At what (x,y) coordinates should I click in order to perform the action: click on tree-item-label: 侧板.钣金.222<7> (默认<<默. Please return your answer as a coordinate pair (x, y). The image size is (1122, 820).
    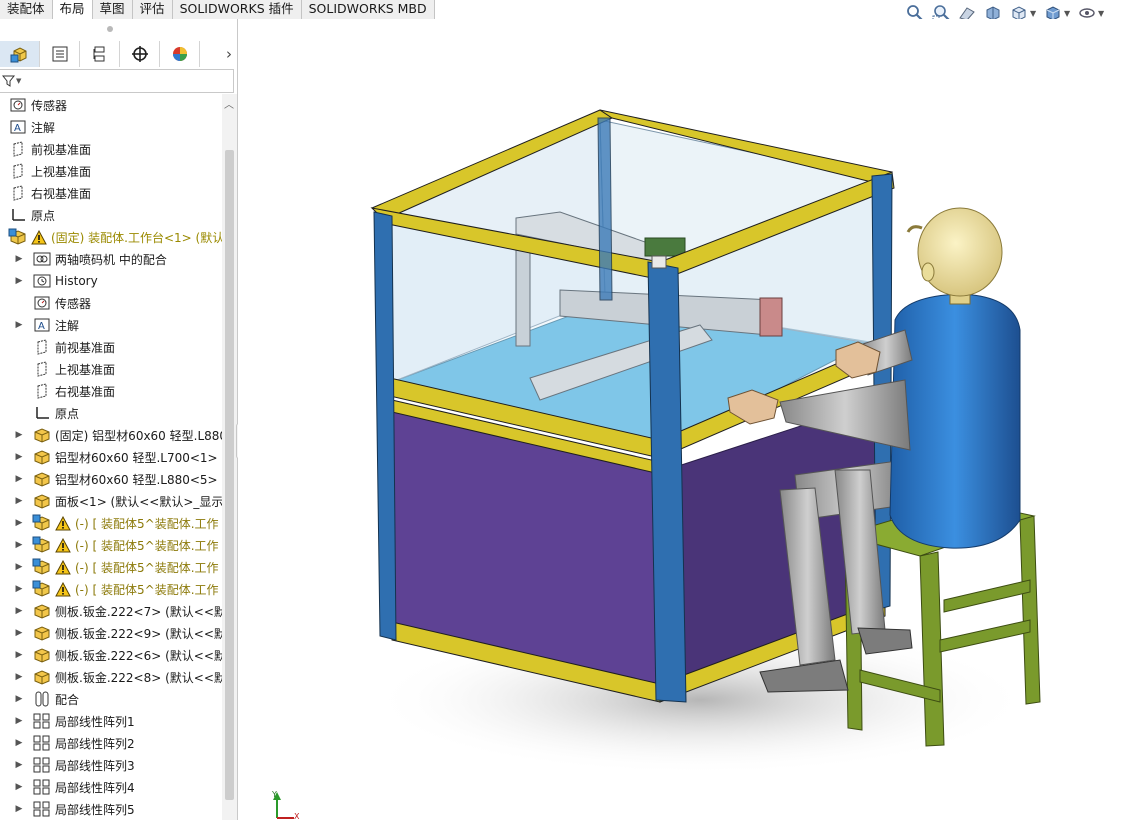
    Looking at the image, I should click on (138, 611).